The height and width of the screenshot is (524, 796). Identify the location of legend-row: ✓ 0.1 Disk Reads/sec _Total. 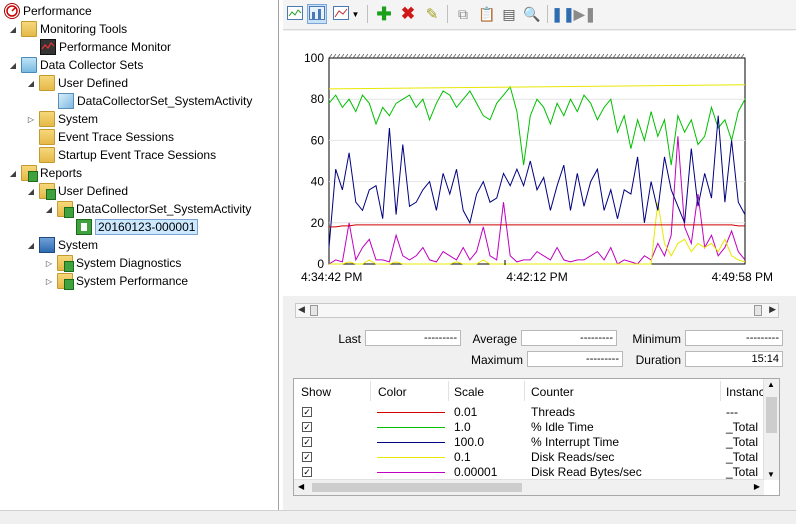
(528, 457).